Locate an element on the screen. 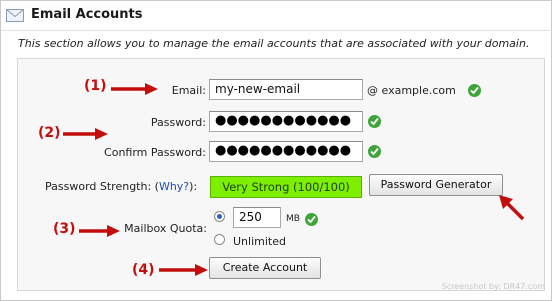 This screenshot has height=301, width=552. step-2-arrow-icon is located at coordinates (85, 134).